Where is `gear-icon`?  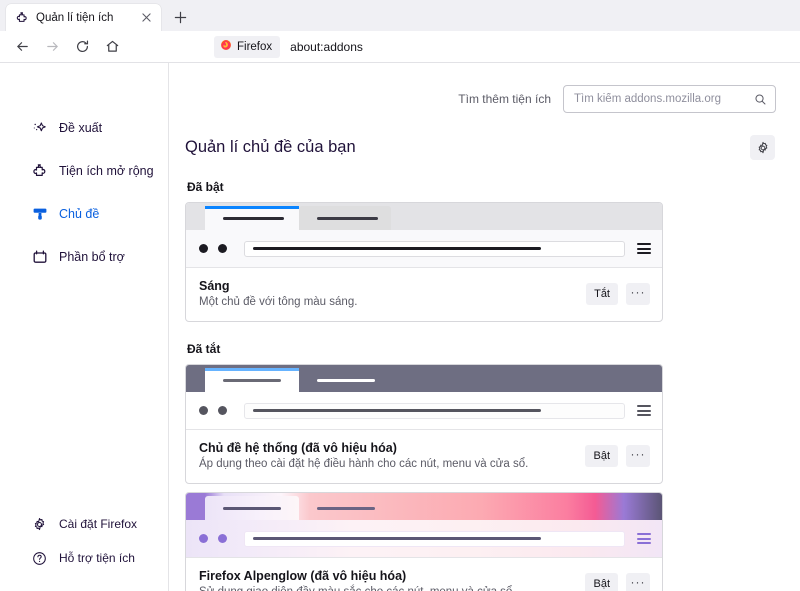 gear-icon is located at coordinates (39, 524).